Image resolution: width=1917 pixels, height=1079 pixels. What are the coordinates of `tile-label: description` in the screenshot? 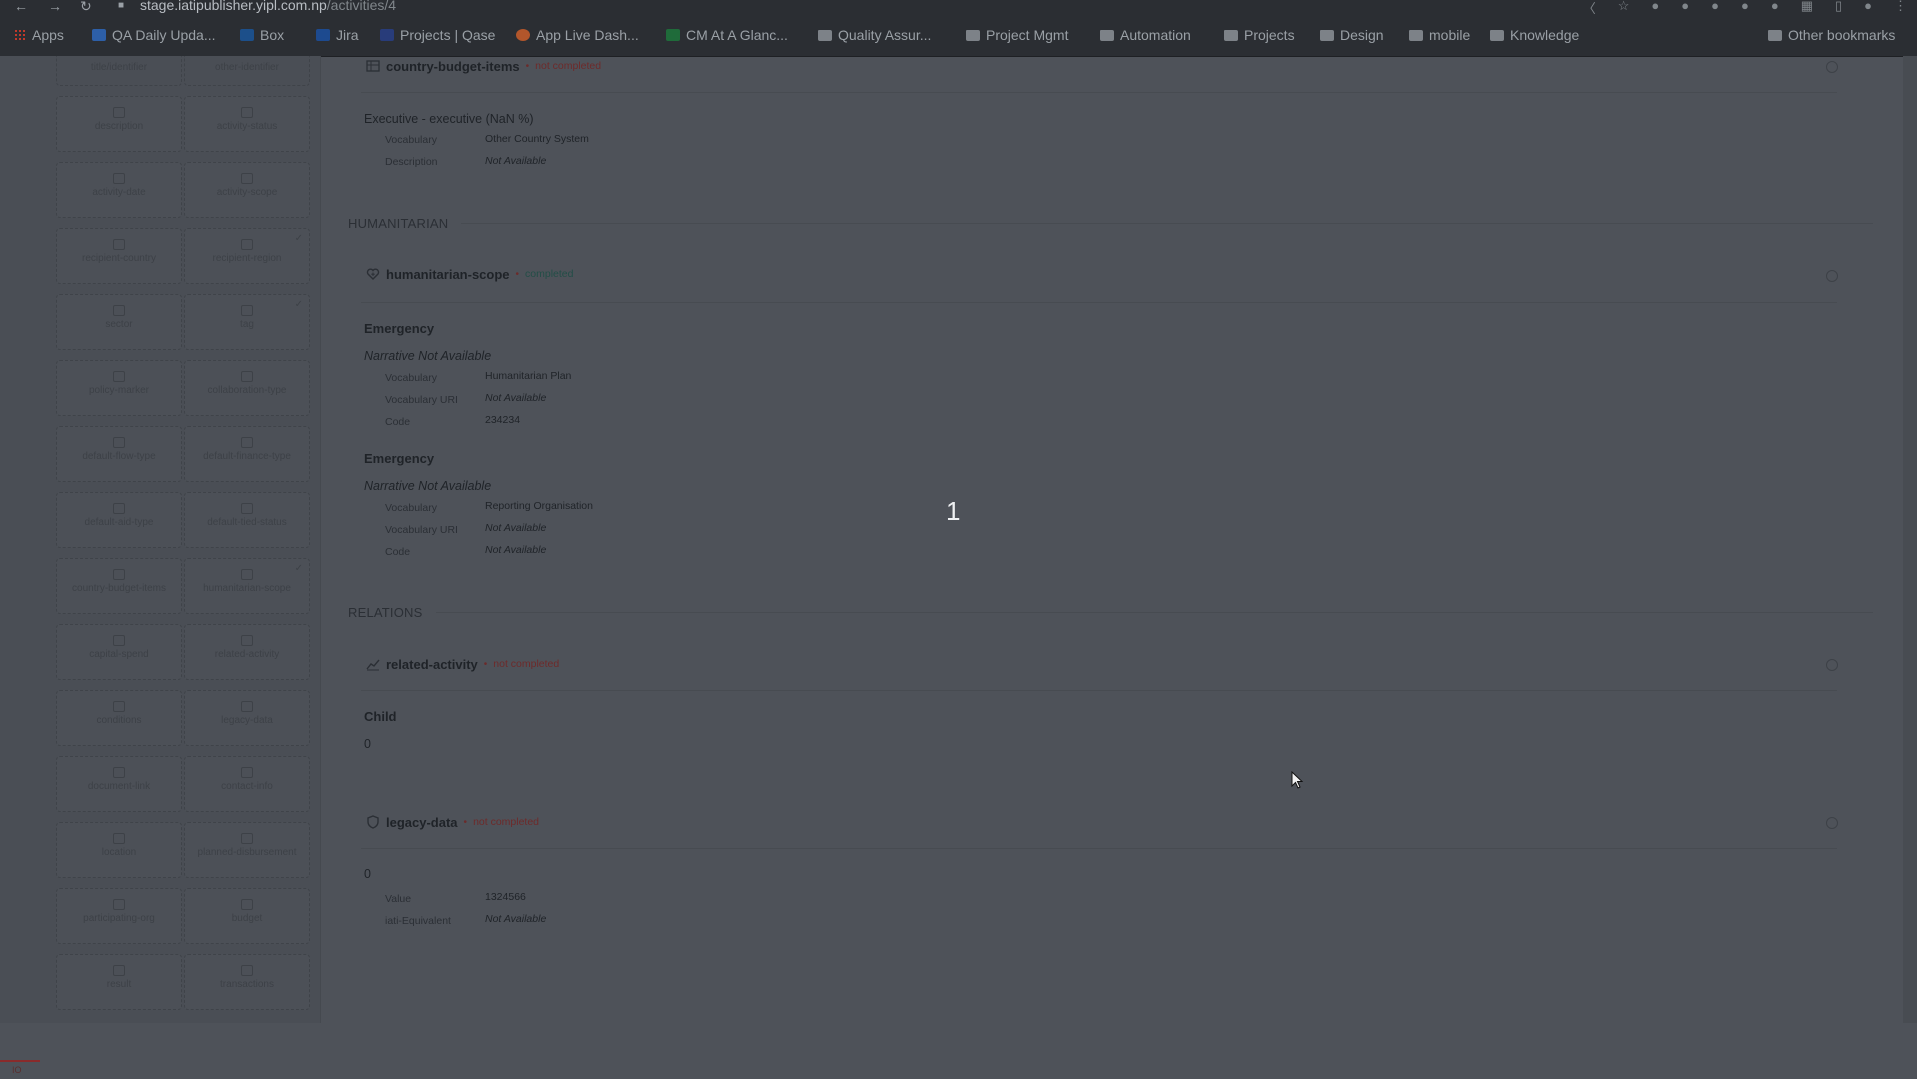 It's located at (119, 126).